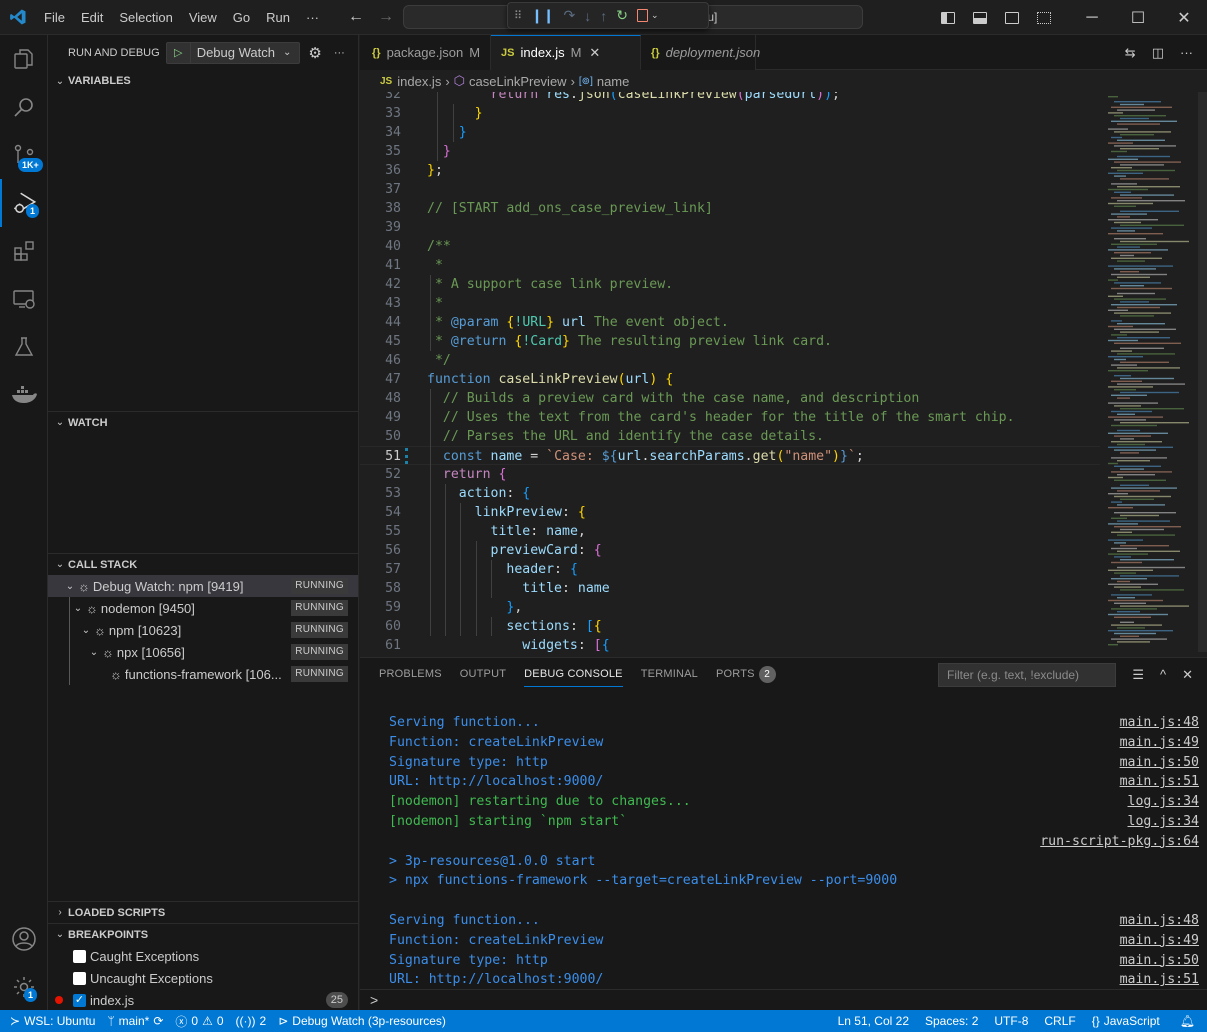  What do you see at coordinates (1184, 17) in the screenshot?
I see `close-window-button: ✕` at bounding box center [1184, 17].